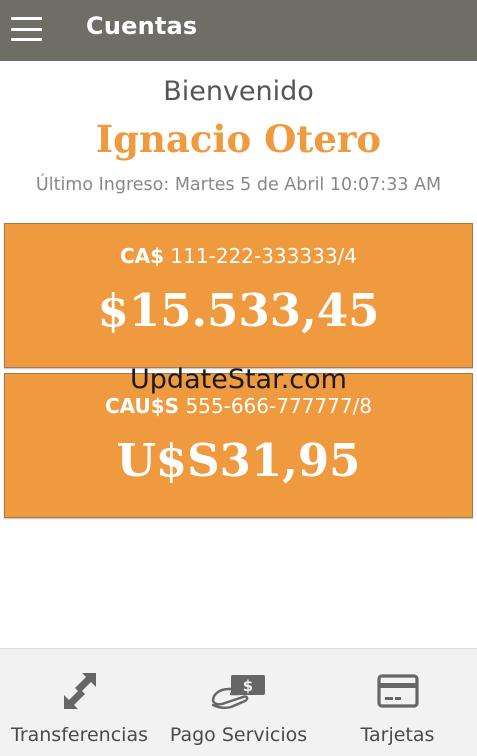 The width and height of the screenshot is (477, 756). I want to click on hand-with-money-icon: $, so click(239, 691).